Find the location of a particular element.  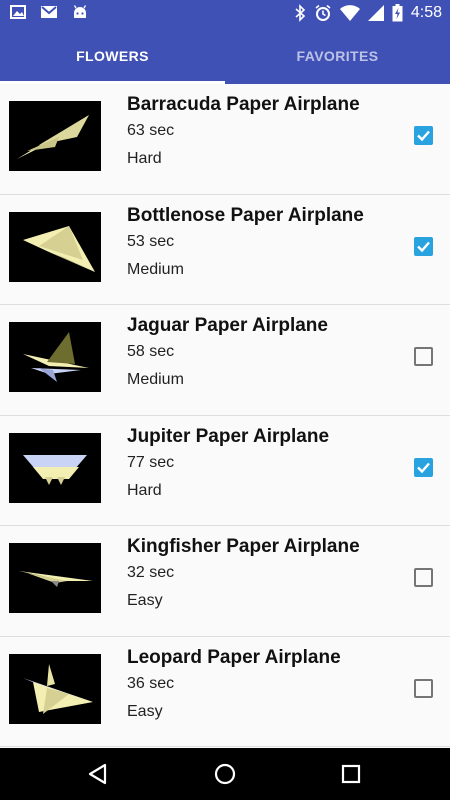

item-title: Bottlenose Paper Airplane is located at coordinates (245, 215).